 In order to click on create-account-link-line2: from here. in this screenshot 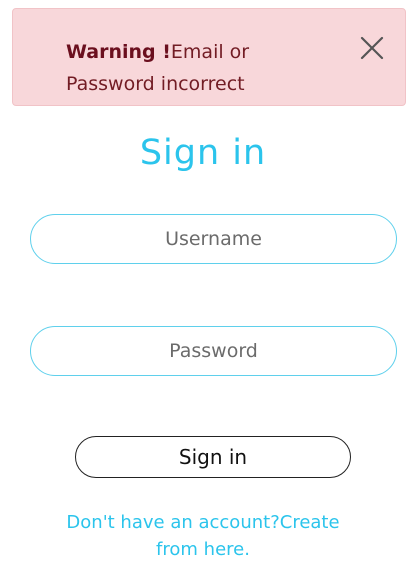, I will do `click(203, 549)`.